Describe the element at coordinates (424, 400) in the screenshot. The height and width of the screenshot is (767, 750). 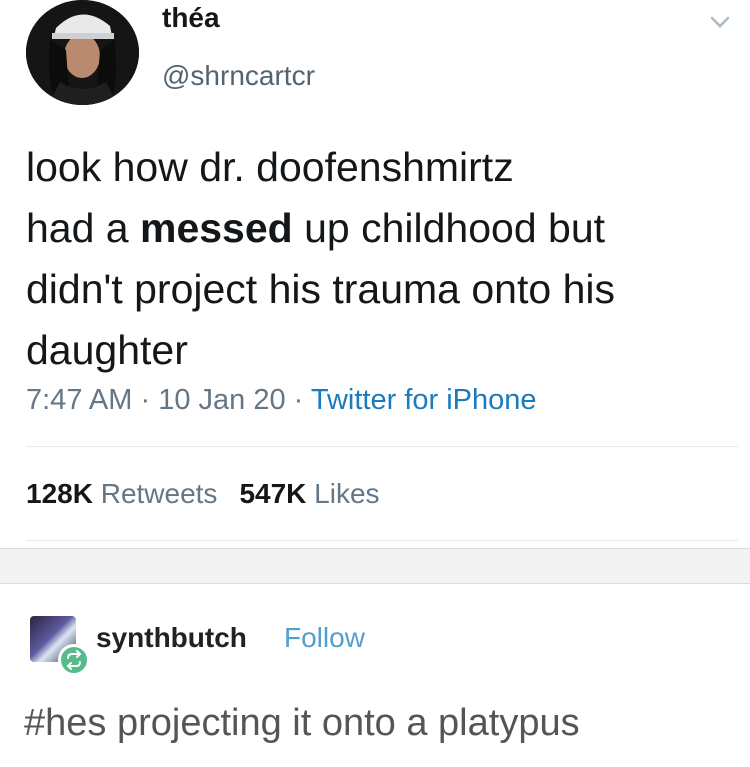
I see `tweet-source-link: Twitter for iPhone` at that location.